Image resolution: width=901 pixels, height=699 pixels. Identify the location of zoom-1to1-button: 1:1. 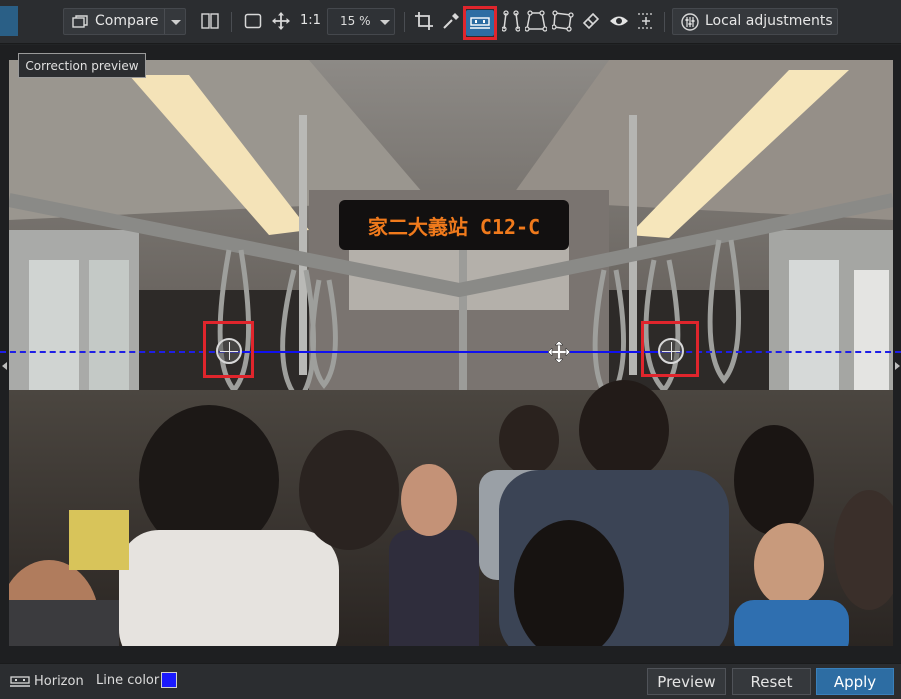
(310, 20).